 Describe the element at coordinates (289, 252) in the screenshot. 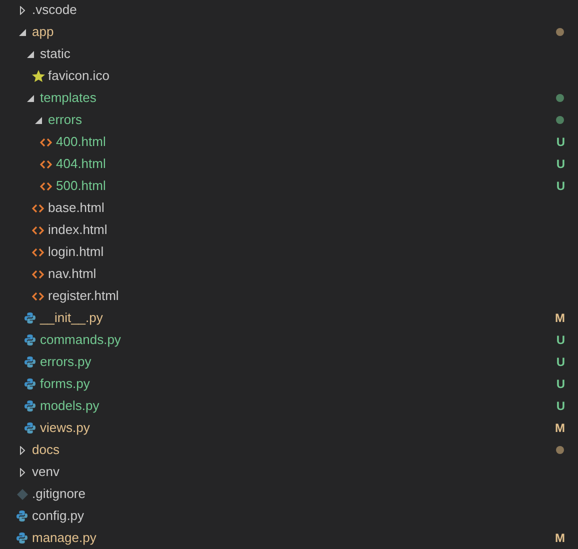

I see `tree-item: login.html` at that location.